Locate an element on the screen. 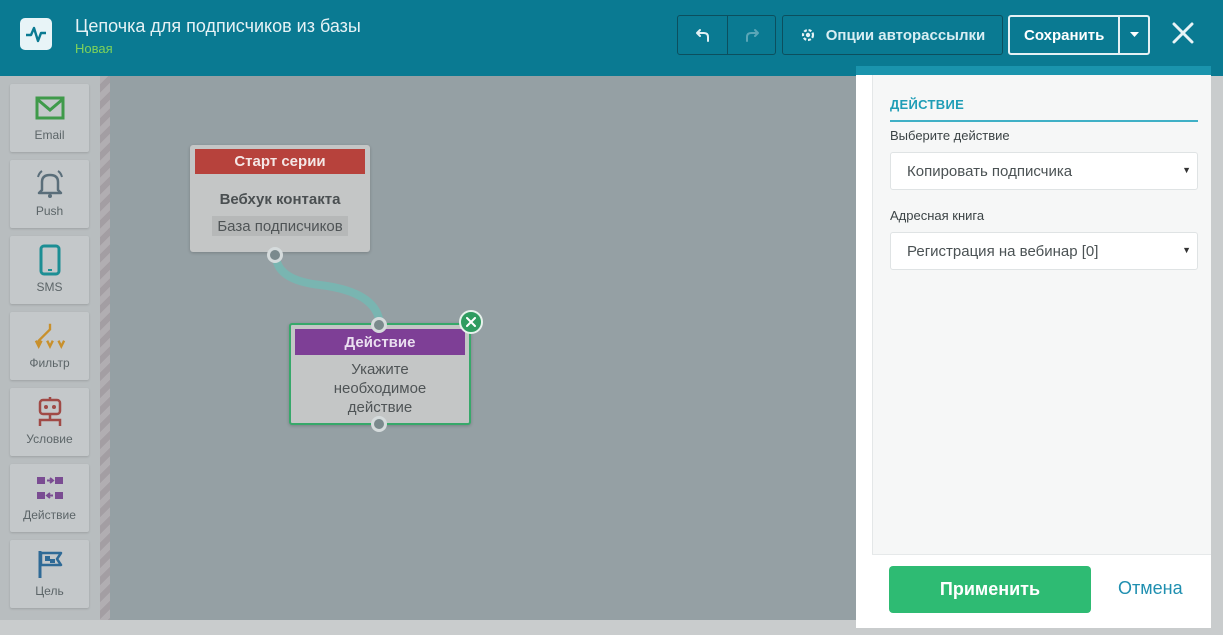 This screenshot has height=635, width=1223. start-node-tag: База подписчиков is located at coordinates (280, 226).